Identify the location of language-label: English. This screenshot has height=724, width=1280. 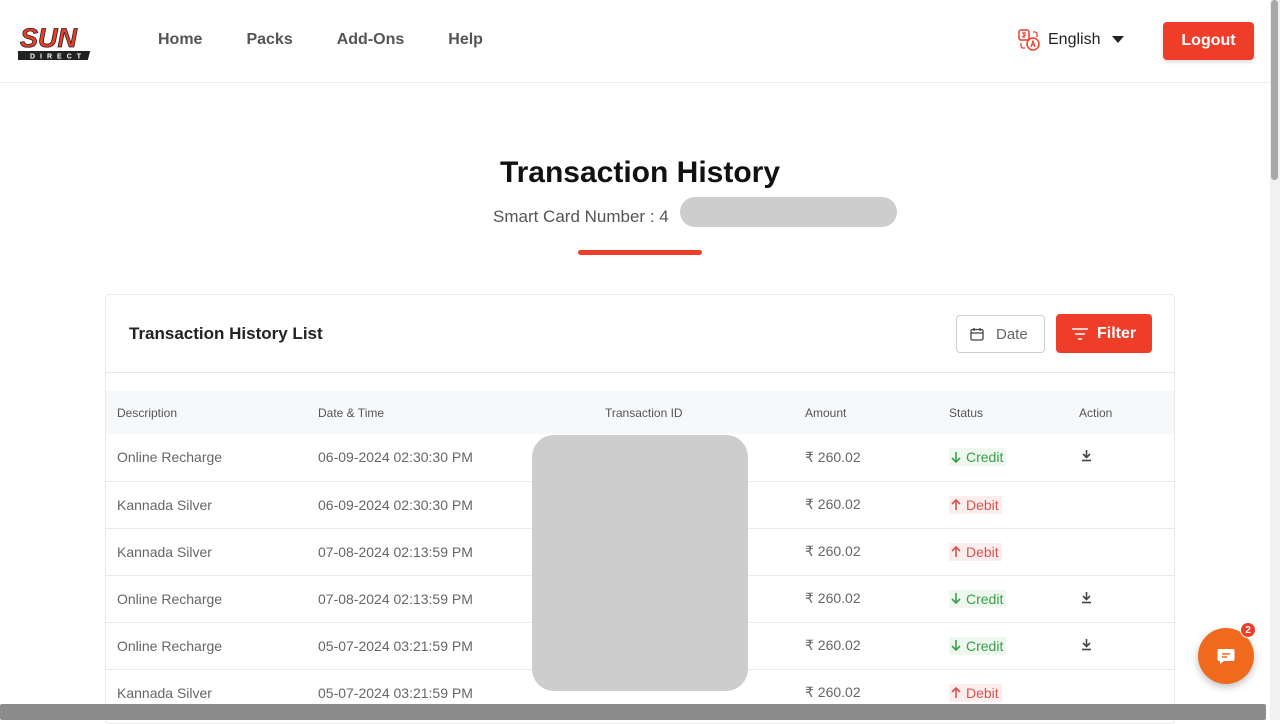
(1074, 39).